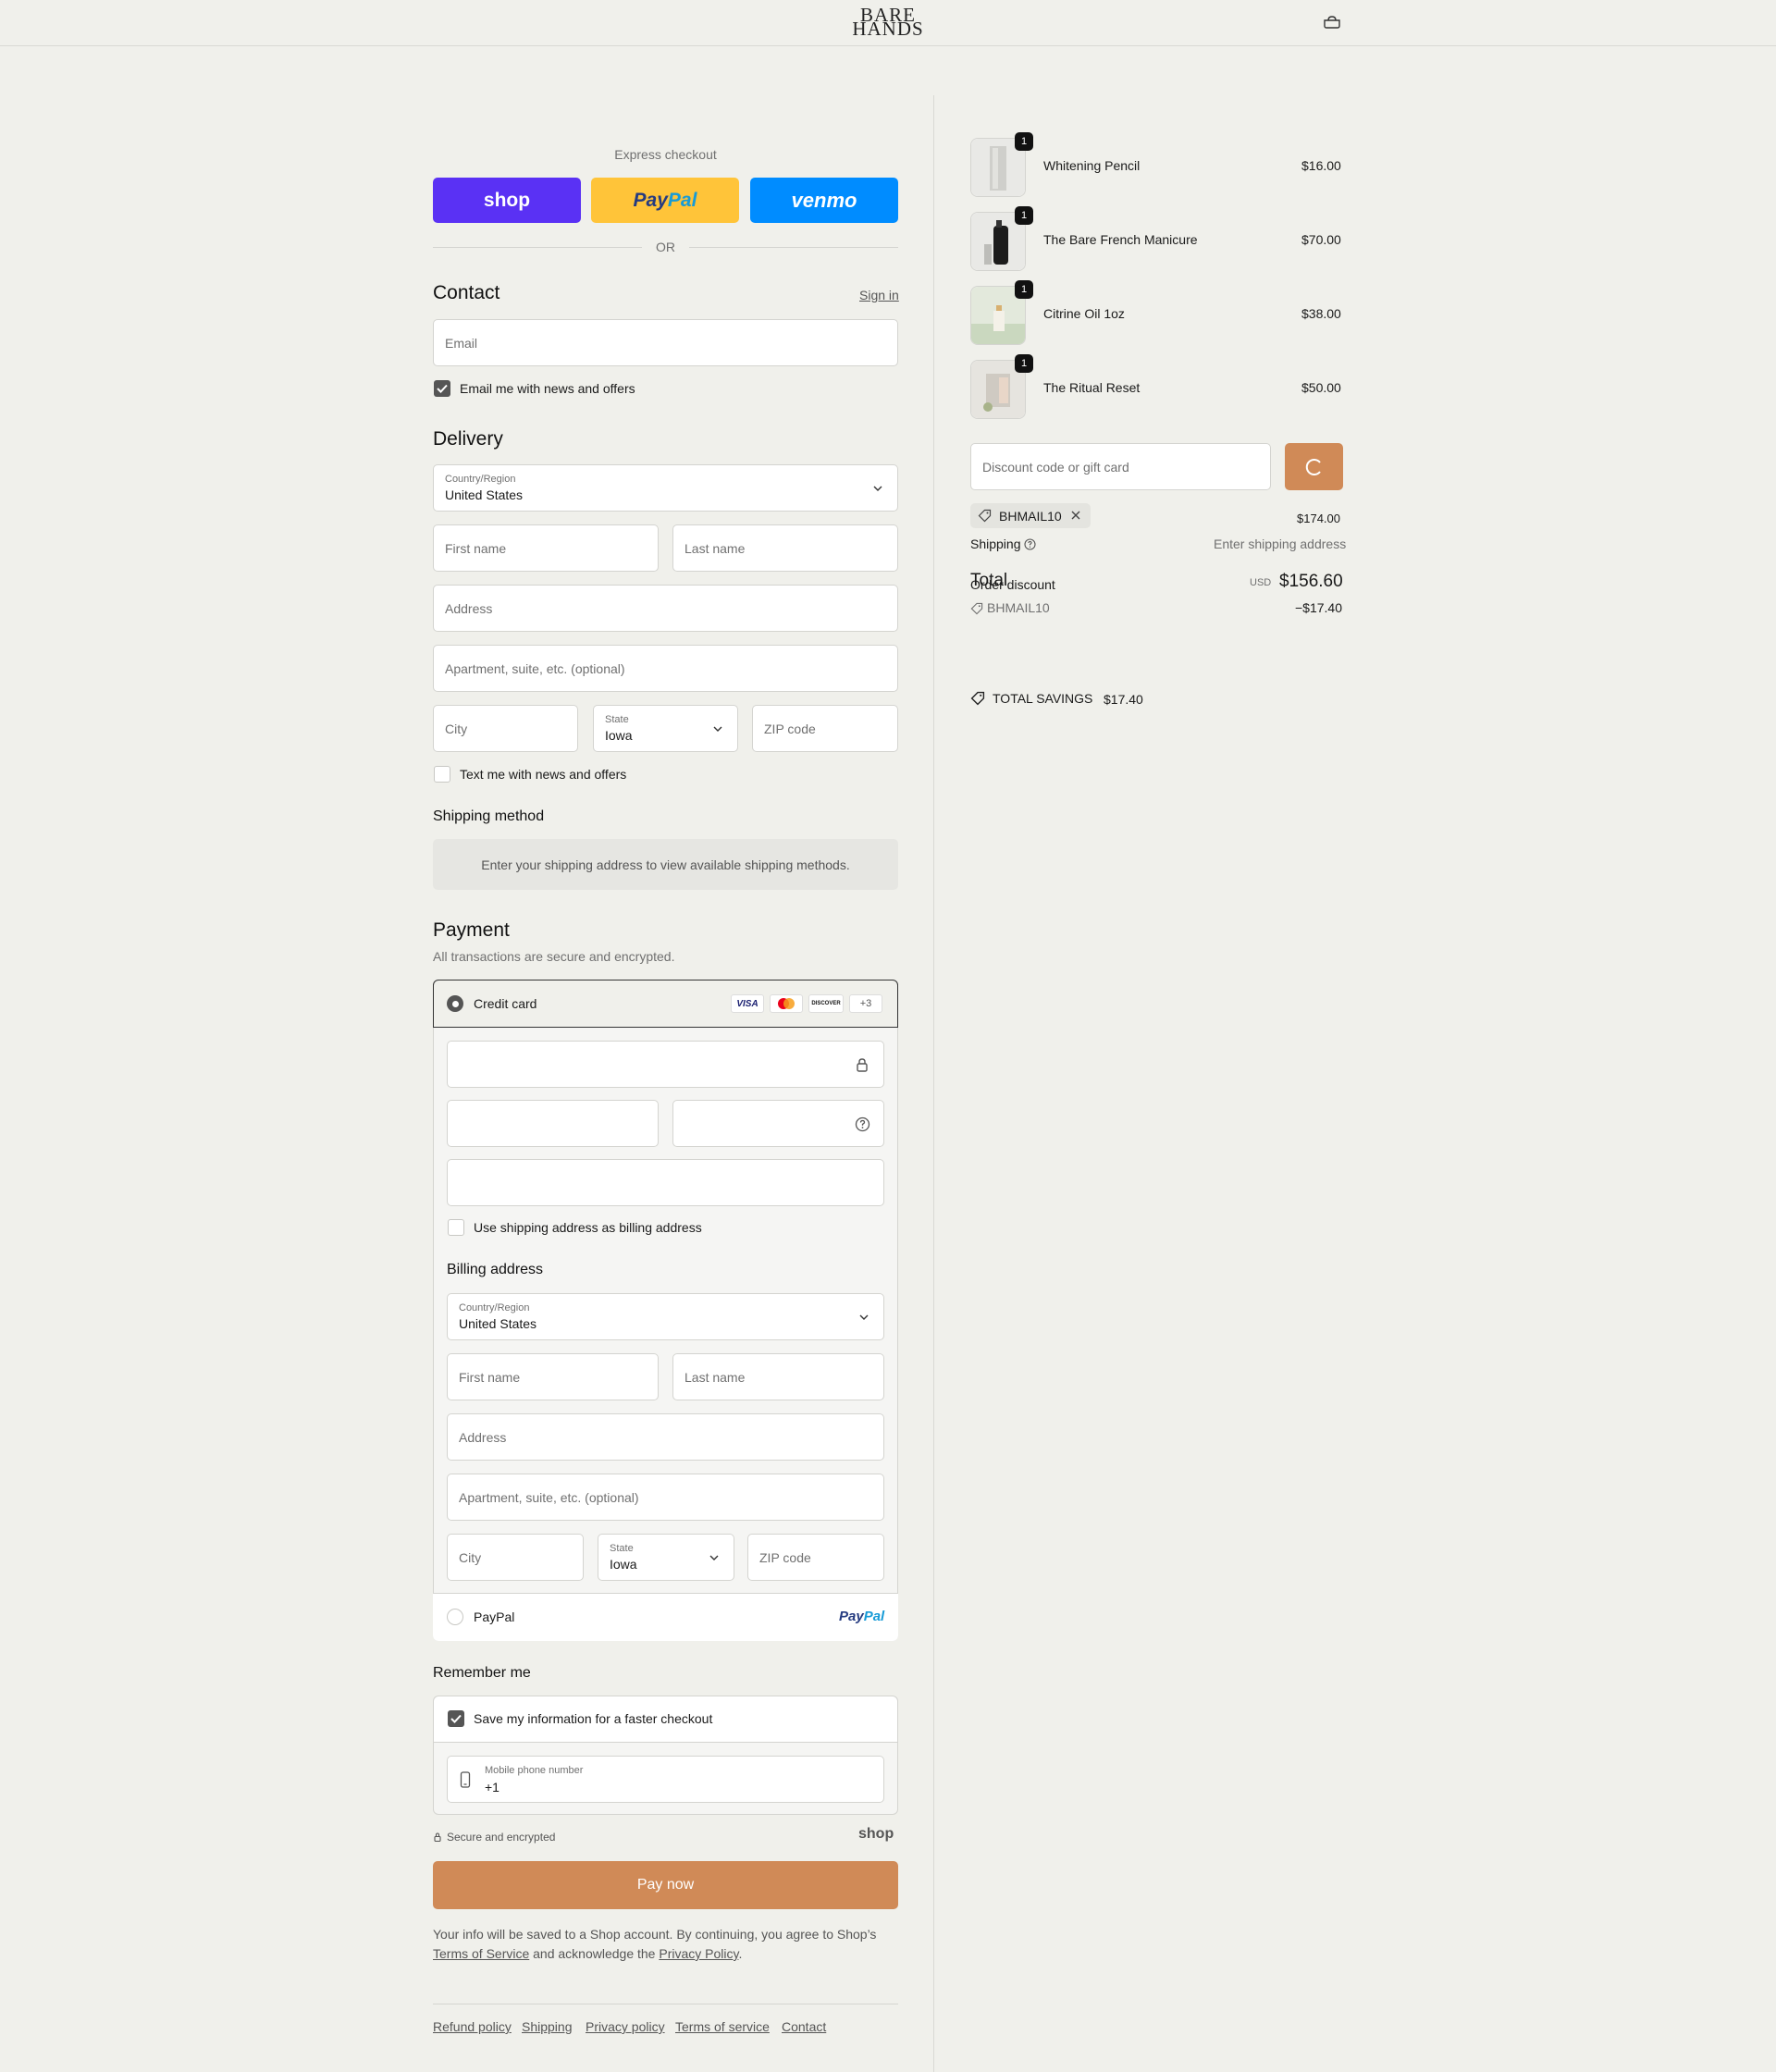 This screenshot has height=2072, width=1776. I want to click on state-select: State Iowa, so click(665, 729).